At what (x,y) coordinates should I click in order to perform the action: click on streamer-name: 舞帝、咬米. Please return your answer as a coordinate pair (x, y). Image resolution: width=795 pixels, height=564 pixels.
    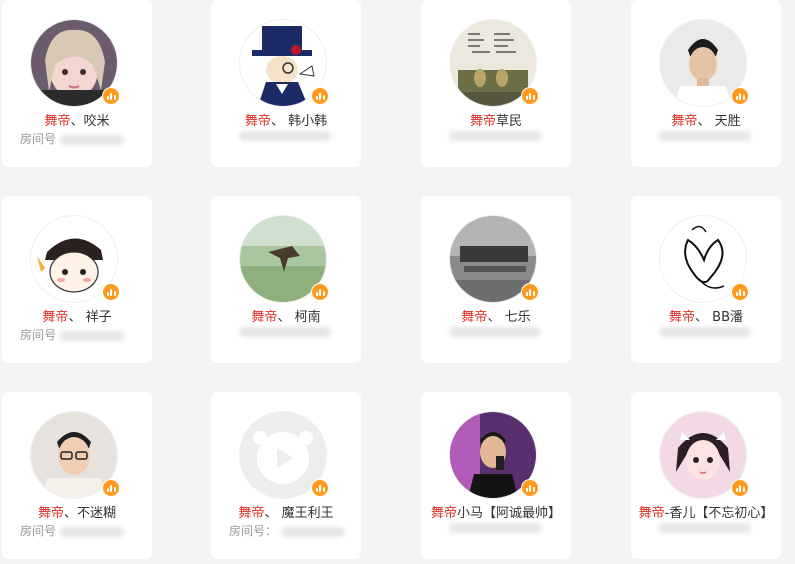
    Looking at the image, I should click on (77, 119).